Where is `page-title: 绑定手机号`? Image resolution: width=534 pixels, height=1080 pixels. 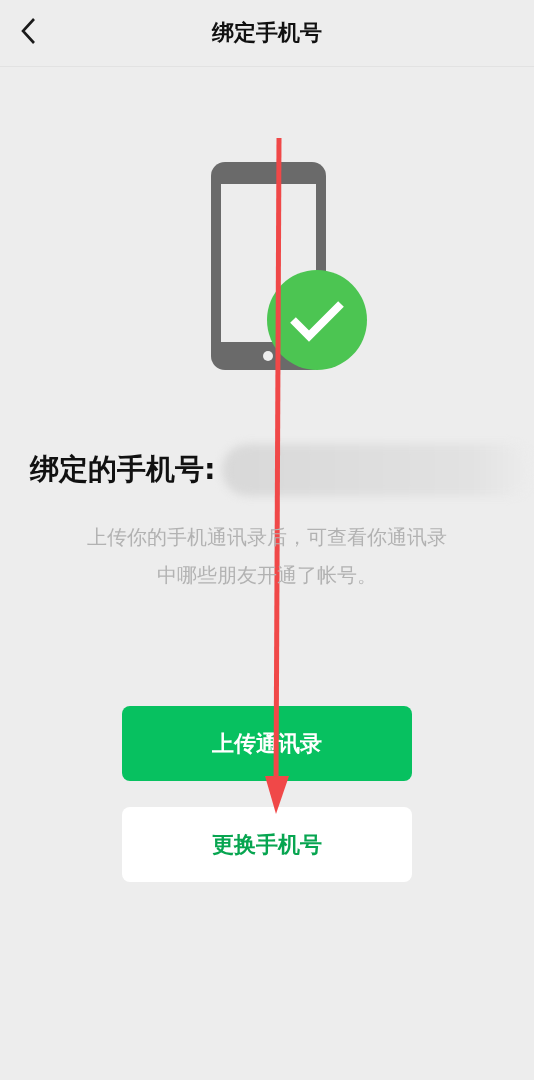 page-title: 绑定手机号 is located at coordinates (267, 33).